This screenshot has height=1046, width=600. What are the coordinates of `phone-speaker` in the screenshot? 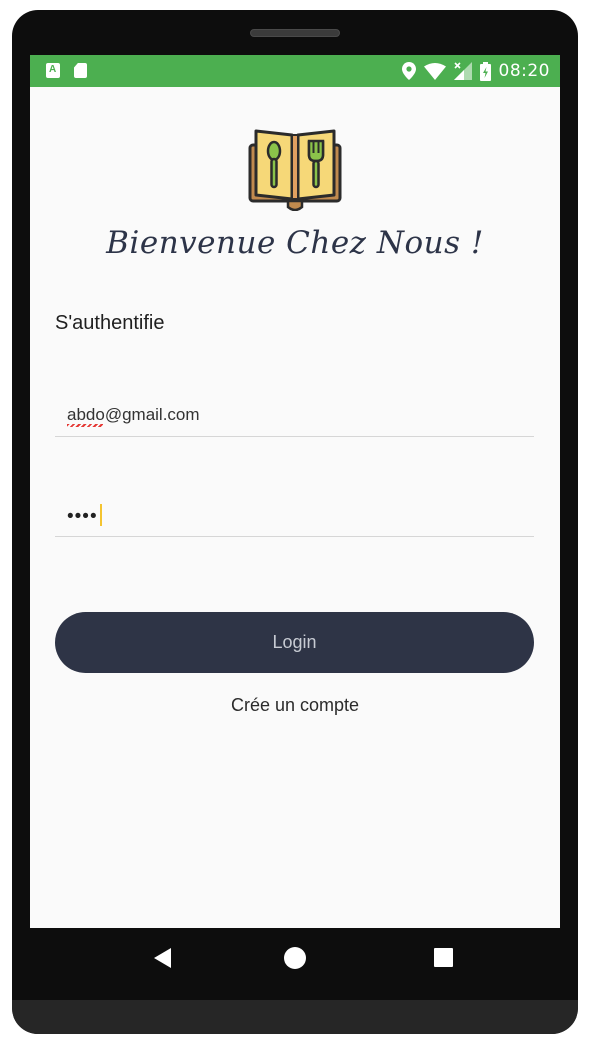 It's located at (295, 33).